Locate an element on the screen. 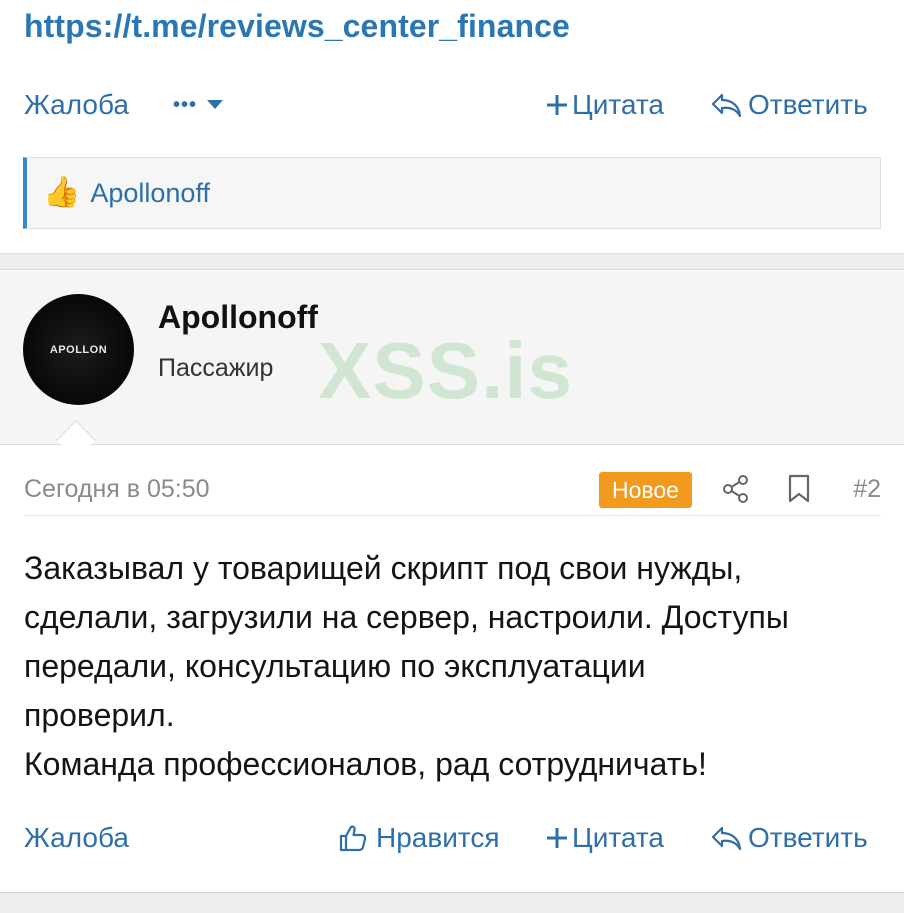 The width and height of the screenshot is (904, 913). reaction-user: Apollonoff is located at coordinates (150, 193).